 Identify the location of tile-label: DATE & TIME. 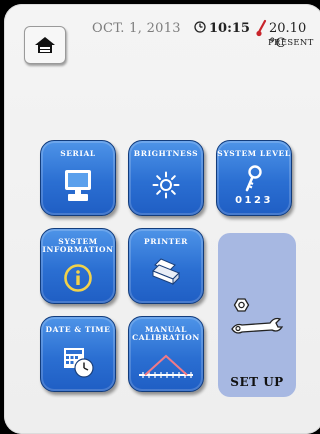
(78, 329).